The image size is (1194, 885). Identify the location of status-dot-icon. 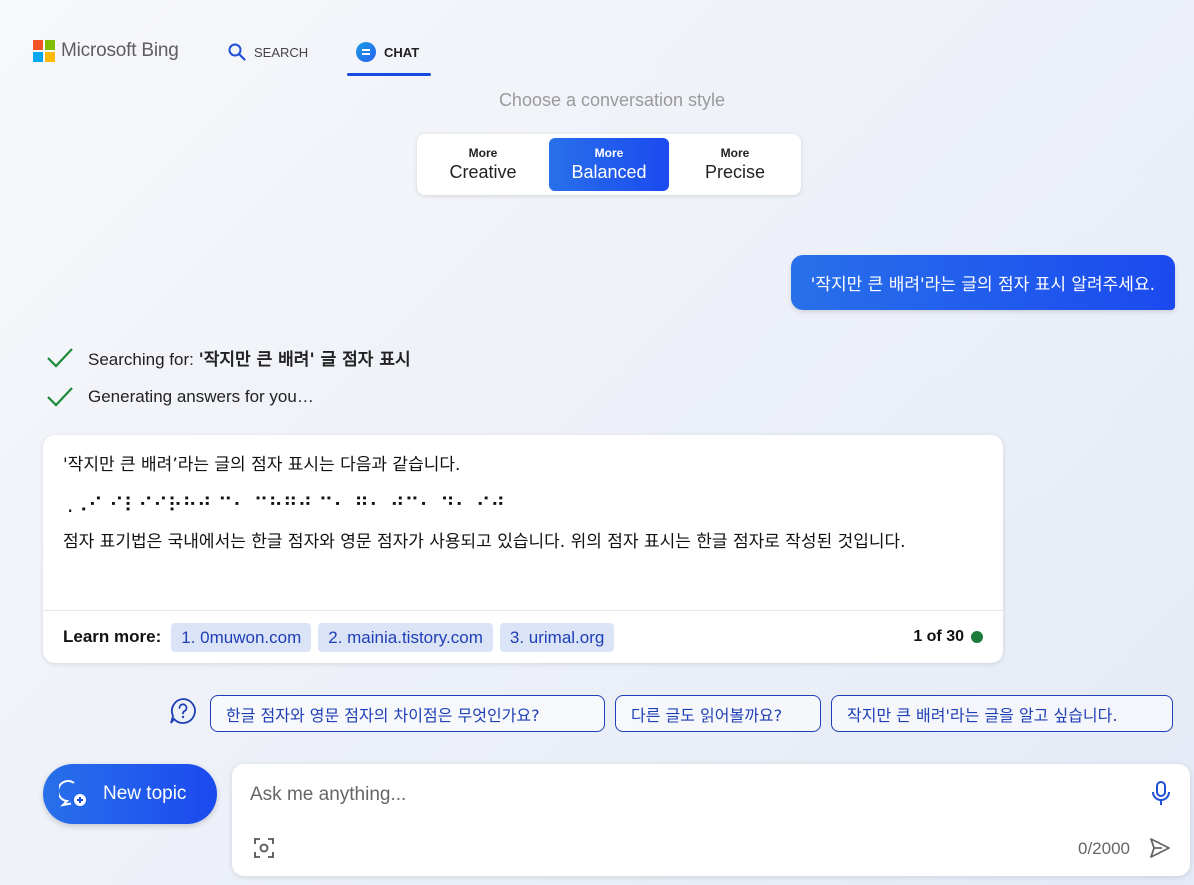
(977, 637).